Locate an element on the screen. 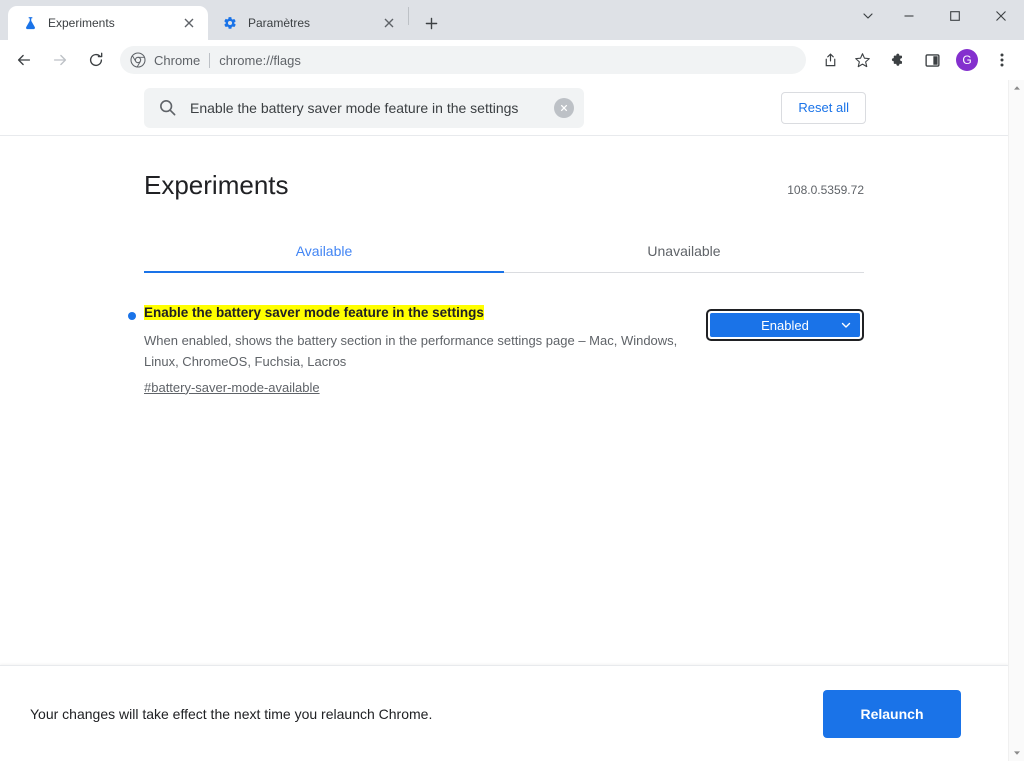 The height and width of the screenshot is (761, 1024). gear-icon is located at coordinates (230, 23).